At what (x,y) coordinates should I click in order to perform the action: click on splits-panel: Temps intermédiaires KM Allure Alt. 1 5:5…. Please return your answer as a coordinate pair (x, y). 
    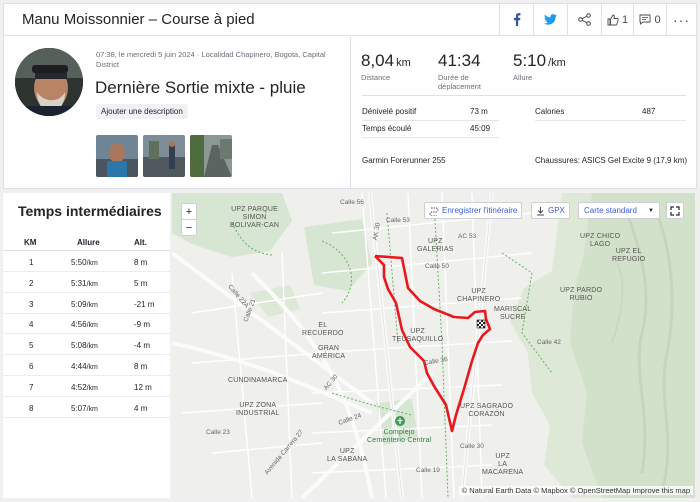
    Looking at the image, I should click on (86, 345).